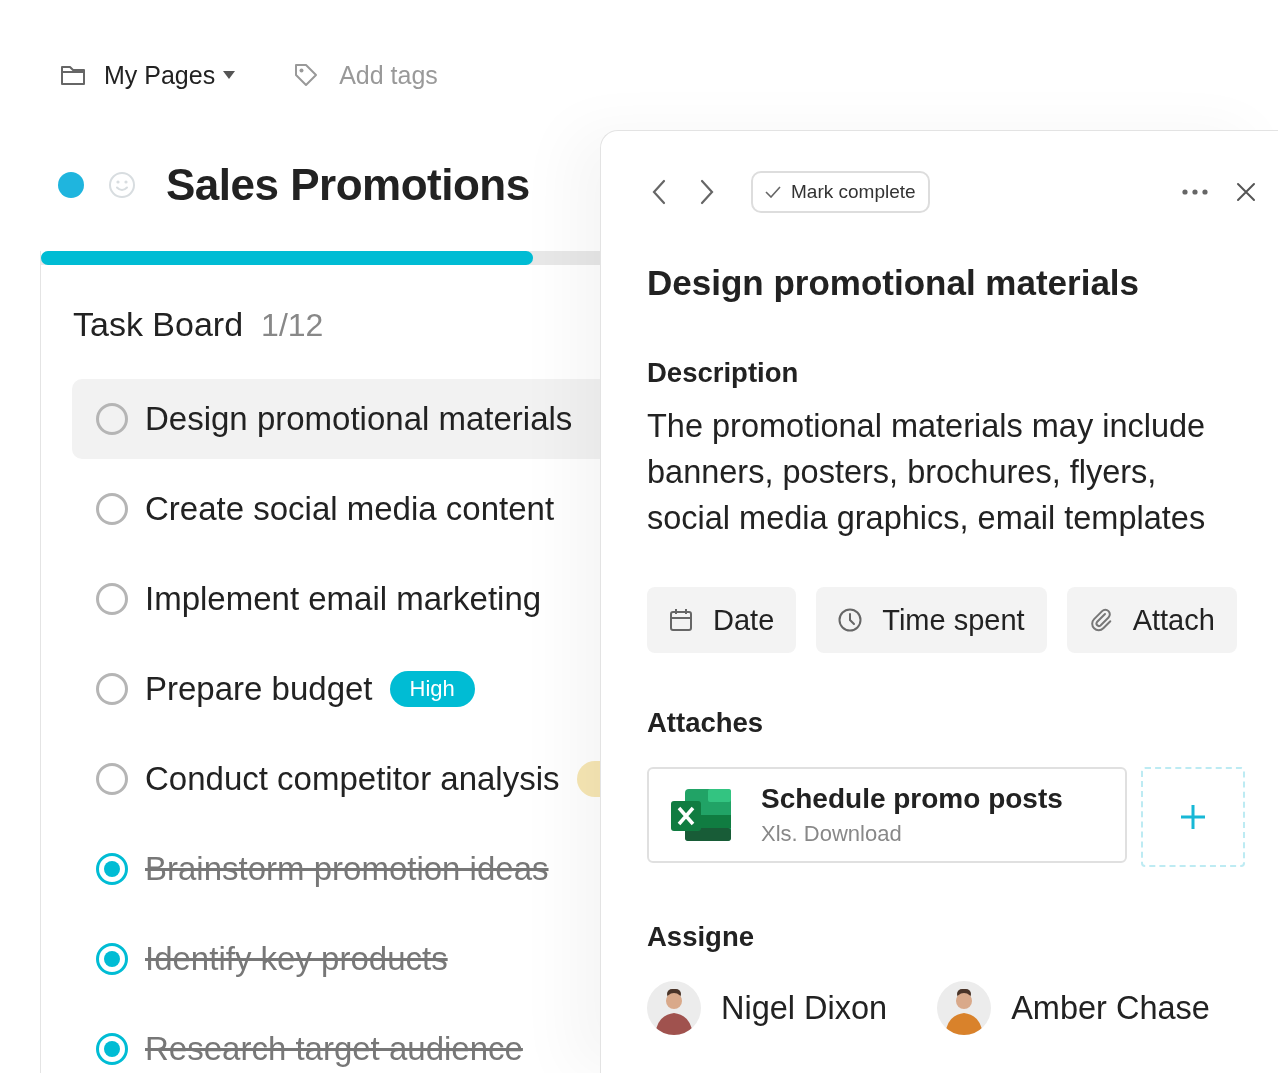  Describe the element at coordinates (722, 620) in the screenshot. I see `action-button: Date` at that location.